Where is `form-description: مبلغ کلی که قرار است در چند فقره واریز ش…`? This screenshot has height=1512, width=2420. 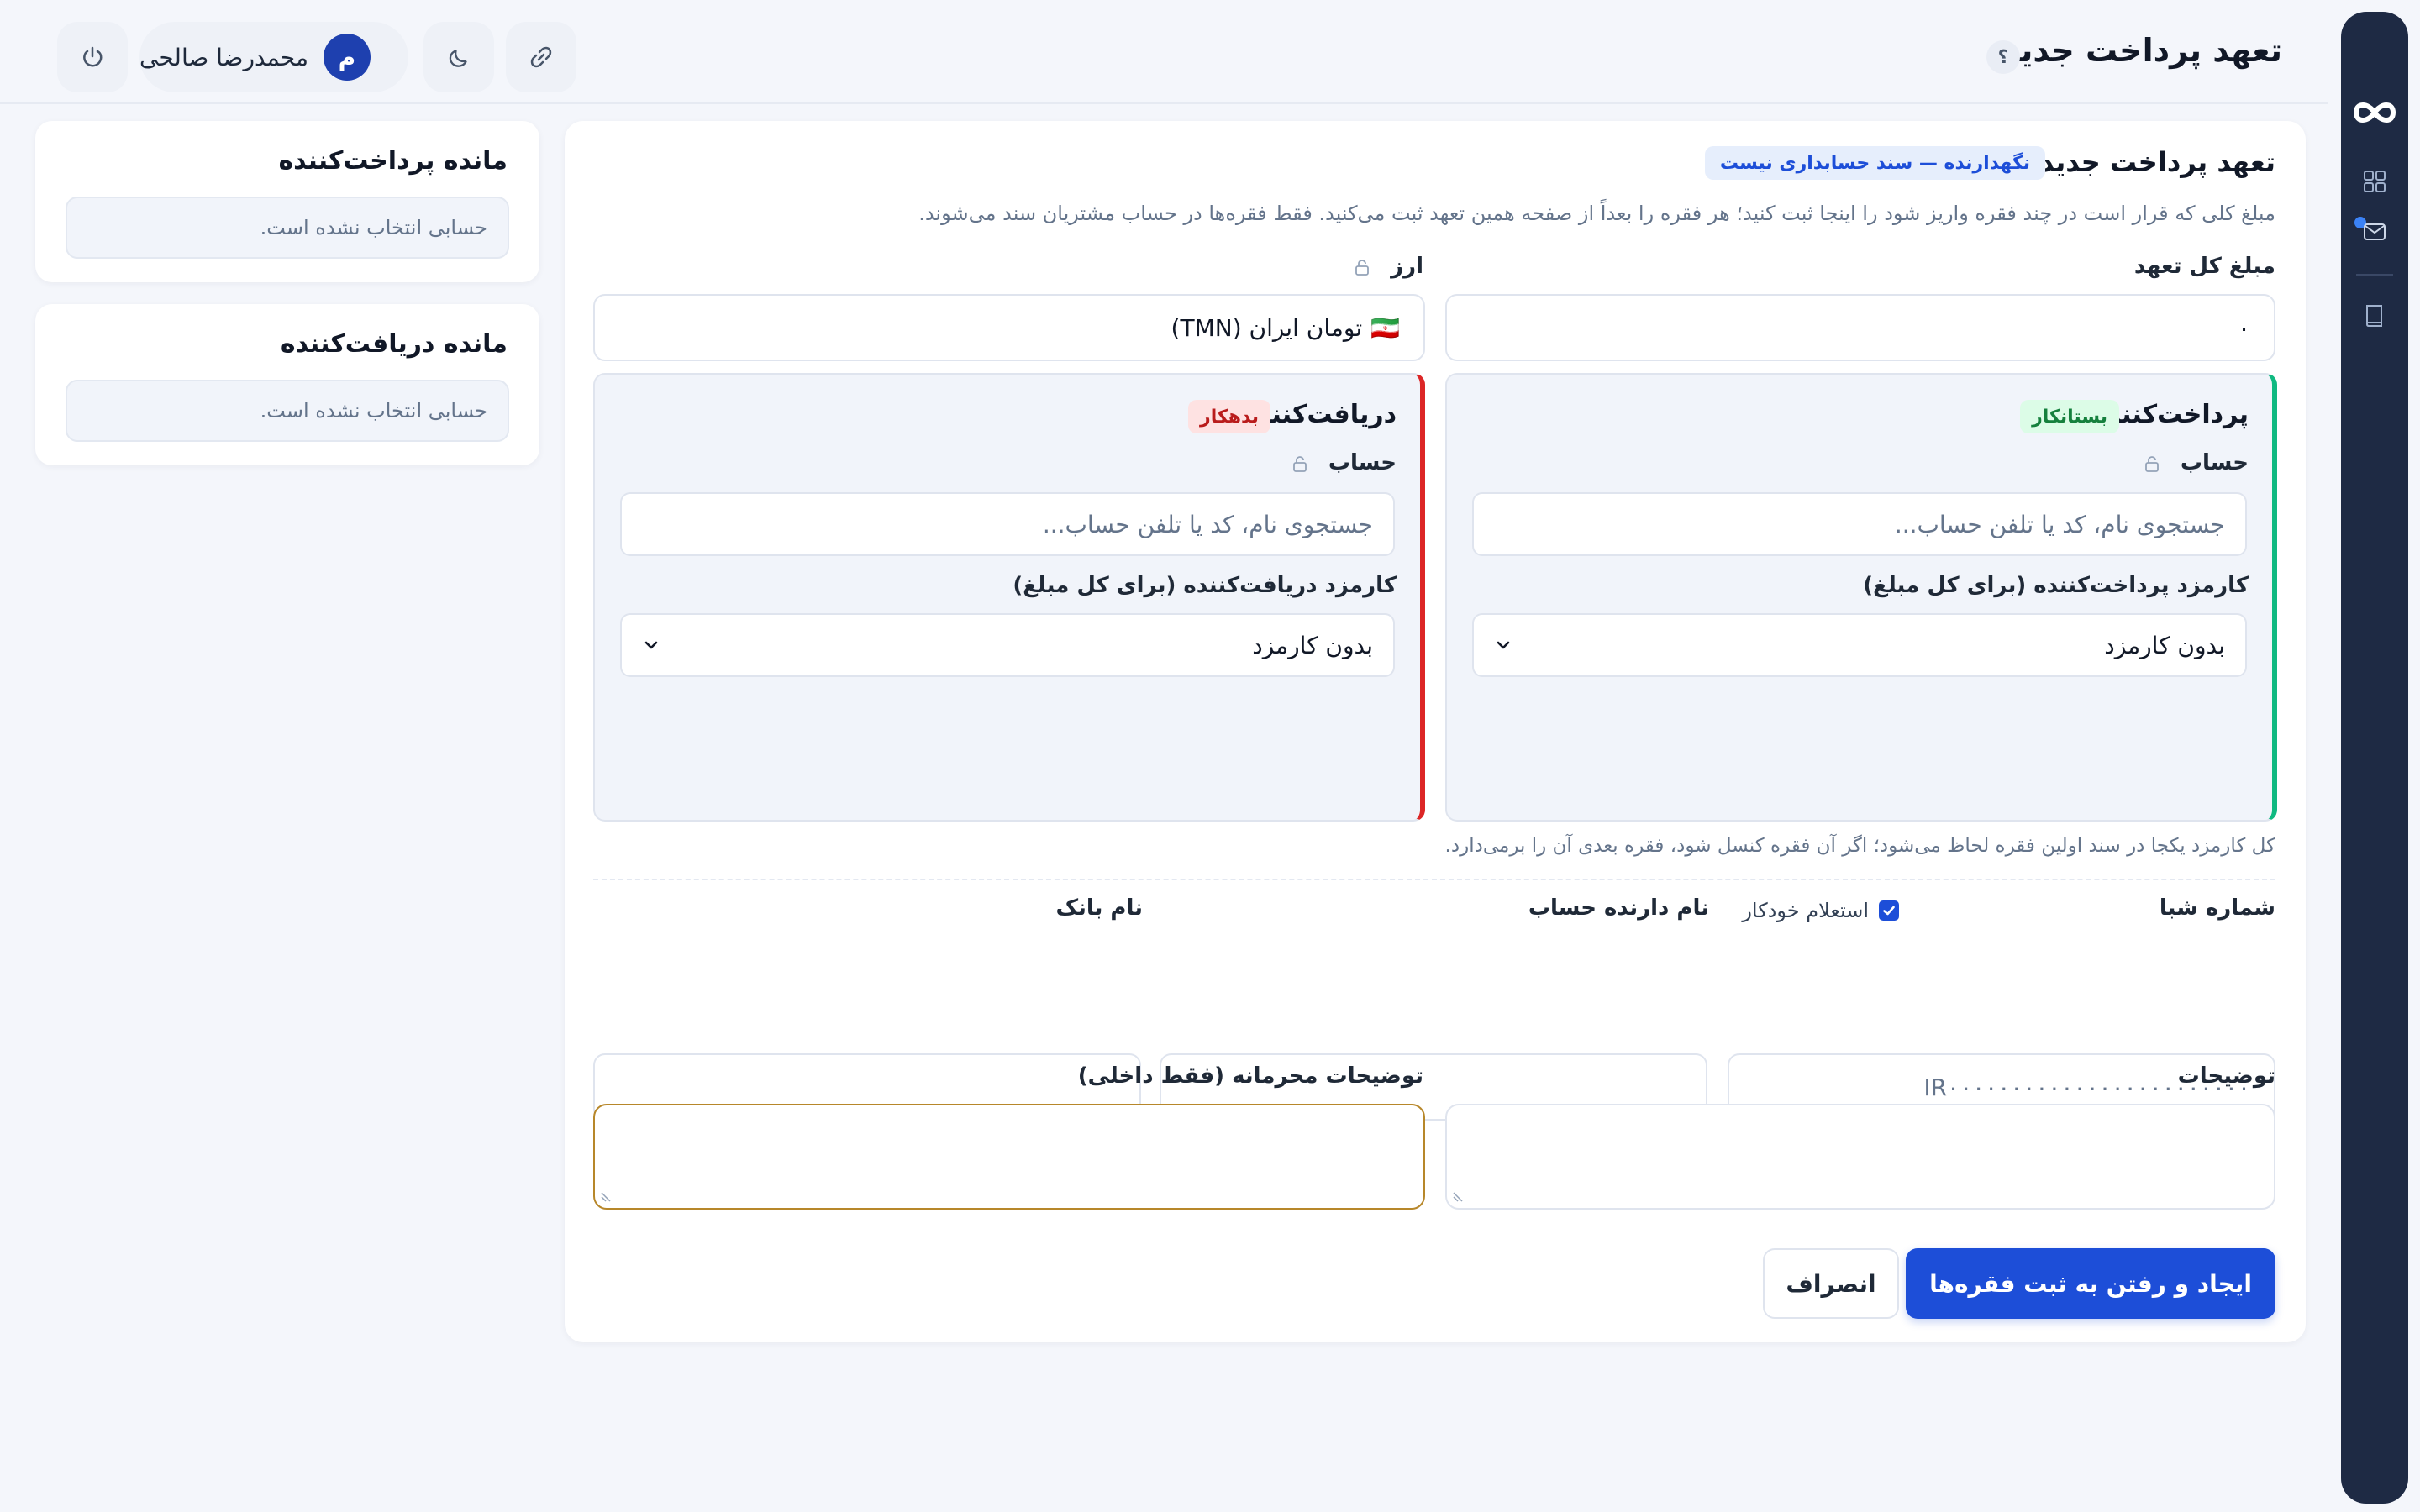 form-description: مبلغ کلی که قرار است در چند فقره واریز ش… is located at coordinates (1596, 213).